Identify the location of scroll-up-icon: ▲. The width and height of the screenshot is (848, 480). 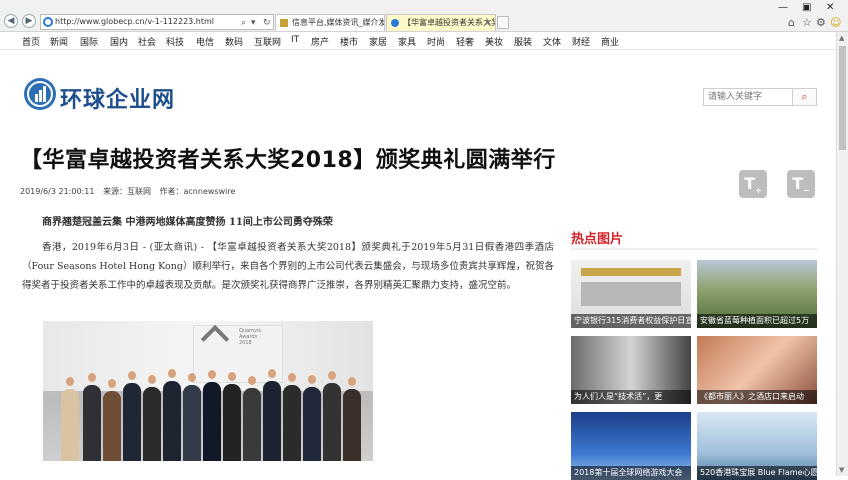
(841, 38).